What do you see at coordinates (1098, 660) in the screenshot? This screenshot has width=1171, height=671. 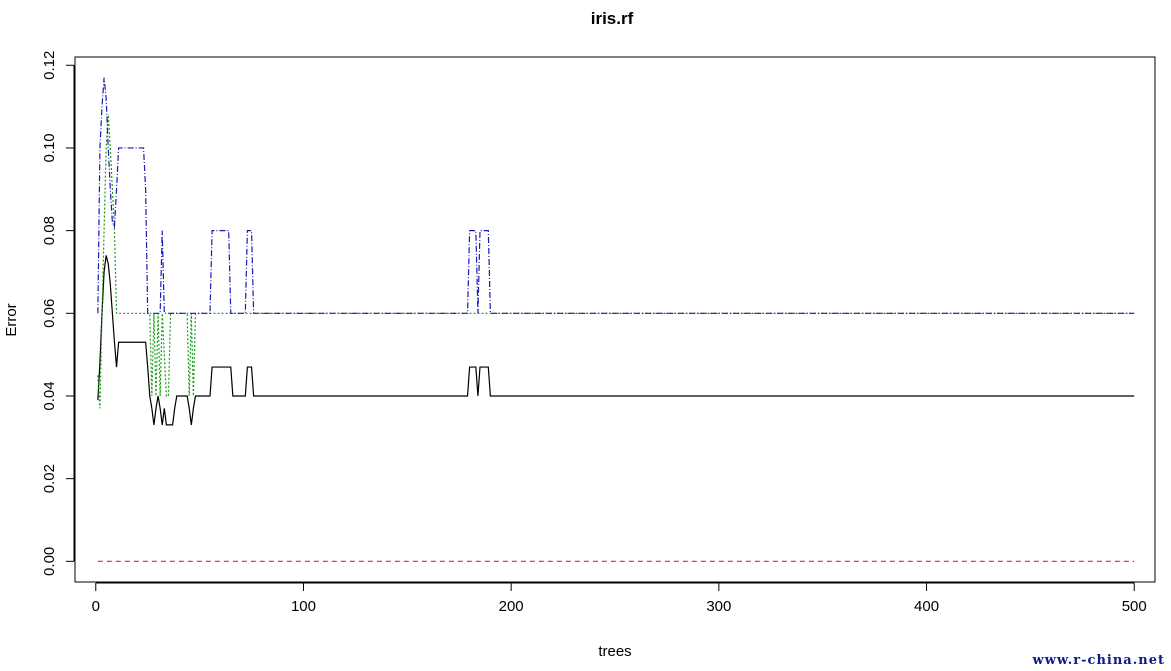 I see `site-watermark: www.r-china.net` at bounding box center [1098, 660].